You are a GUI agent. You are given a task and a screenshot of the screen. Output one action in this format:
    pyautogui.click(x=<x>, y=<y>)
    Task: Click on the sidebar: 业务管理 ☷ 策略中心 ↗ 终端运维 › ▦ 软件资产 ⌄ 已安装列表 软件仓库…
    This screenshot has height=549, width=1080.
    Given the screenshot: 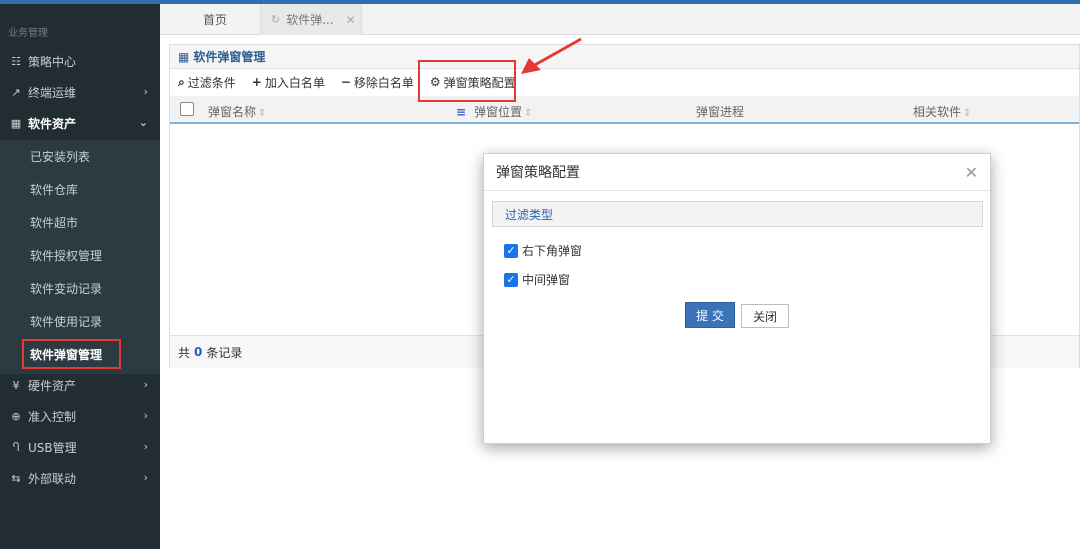 What is the action you would take?
    pyautogui.click(x=80, y=276)
    